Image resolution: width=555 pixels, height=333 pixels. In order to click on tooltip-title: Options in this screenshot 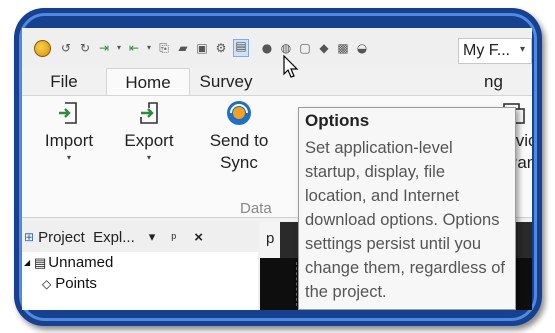, I will do `click(337, 120)`.